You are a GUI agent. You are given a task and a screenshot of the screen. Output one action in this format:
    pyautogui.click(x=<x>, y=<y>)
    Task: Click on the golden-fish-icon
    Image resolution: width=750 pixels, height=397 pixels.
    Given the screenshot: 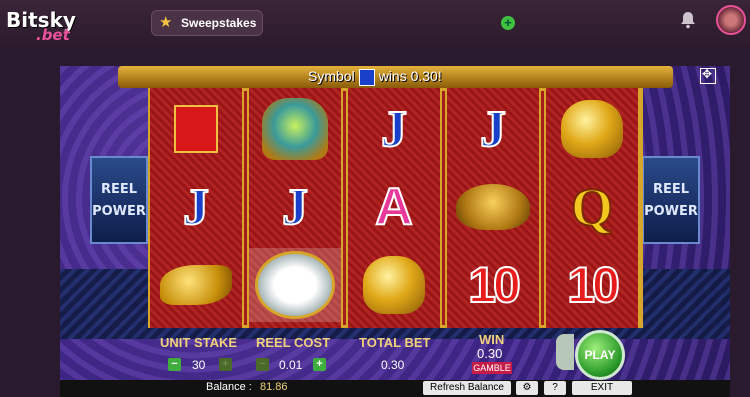 What is the action you would take?
    pyautogui.click(x=196, y=285)
    